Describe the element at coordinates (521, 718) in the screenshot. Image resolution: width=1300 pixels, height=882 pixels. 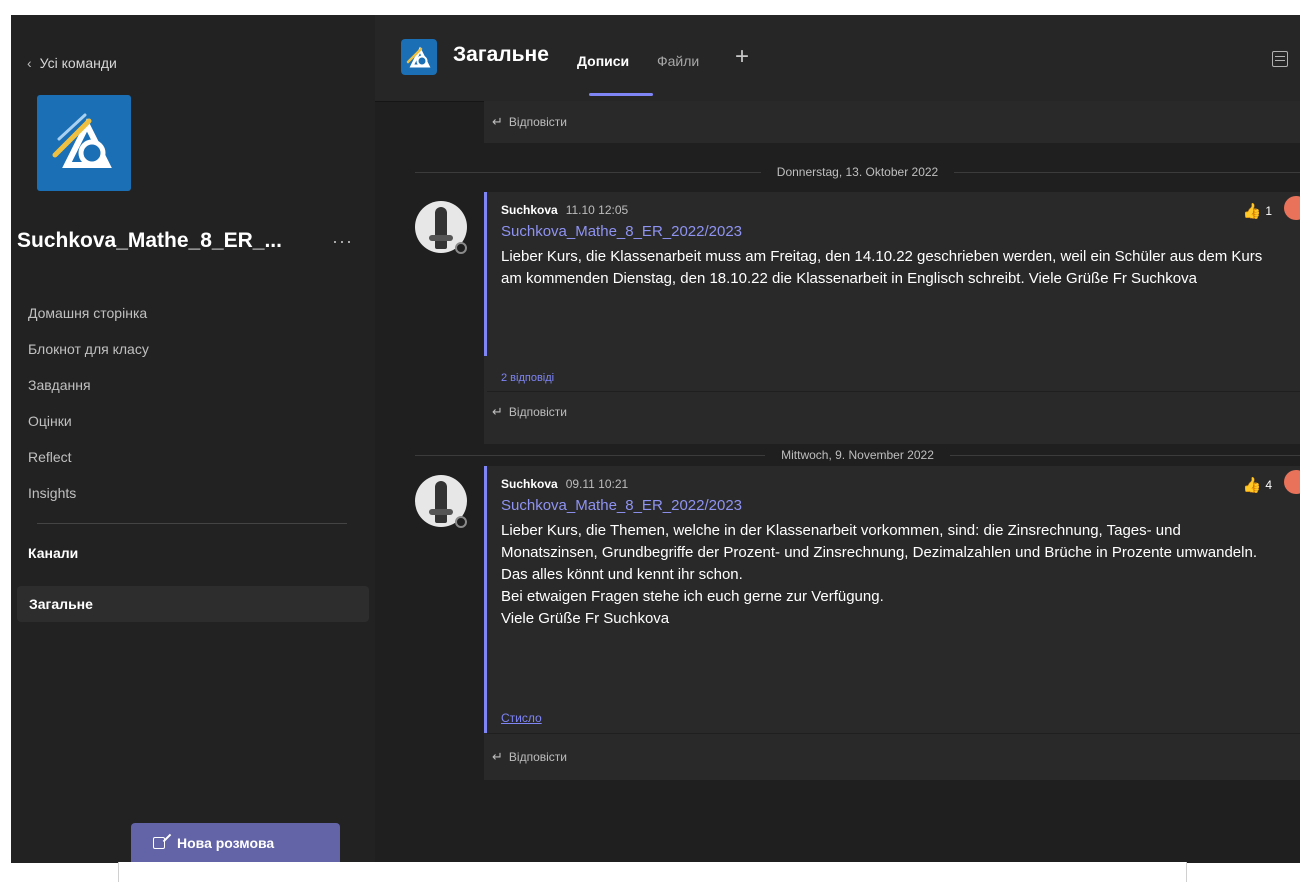
I see `collapse-link: Стисло` at that location.